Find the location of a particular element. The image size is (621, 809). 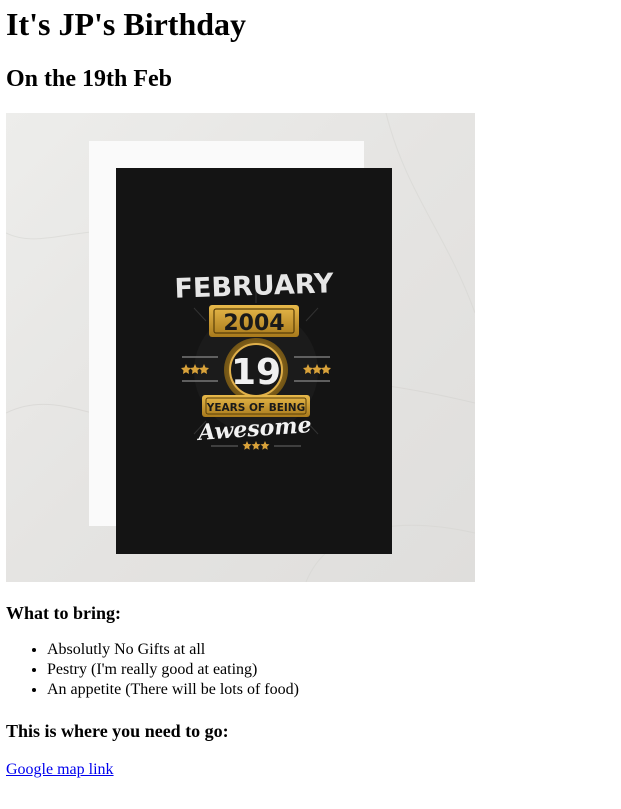

card-month: FEBRUARY is located at coordinates (254, 286).